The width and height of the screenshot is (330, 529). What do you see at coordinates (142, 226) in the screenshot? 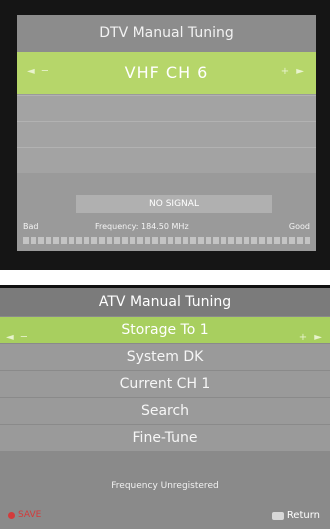
I see `frequency-readout: Frequency: 184.50 MHz` at bounding box center [142, 226].